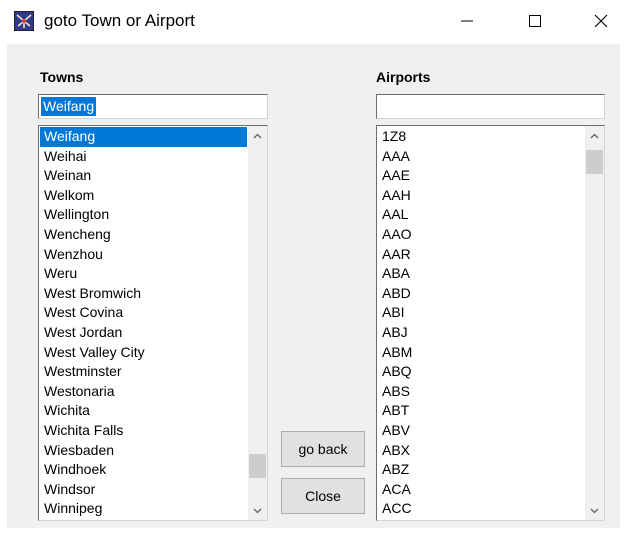 Image resolution: width=627 pixels, height=533 pixels. I want to click on airport-list-item: ABJ, so click(481, 333).